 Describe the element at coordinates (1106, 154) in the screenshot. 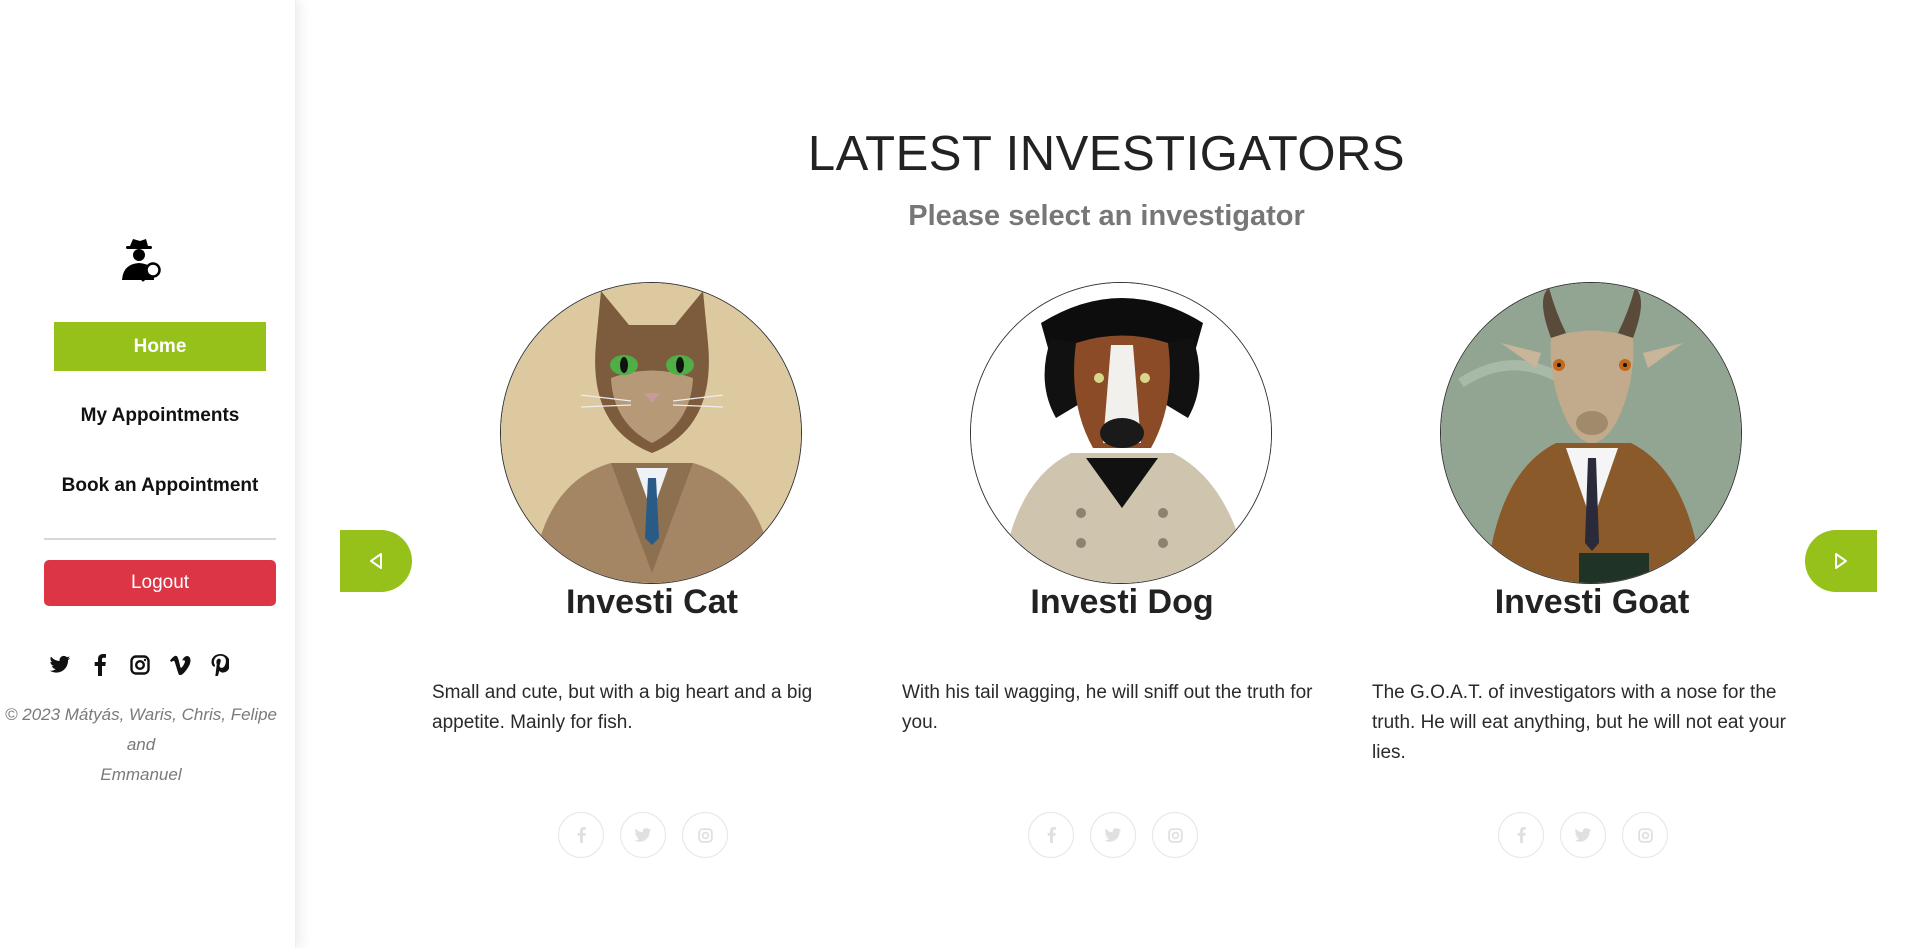

I see `page-title: LATEST INVESTIGATORS` at that location.